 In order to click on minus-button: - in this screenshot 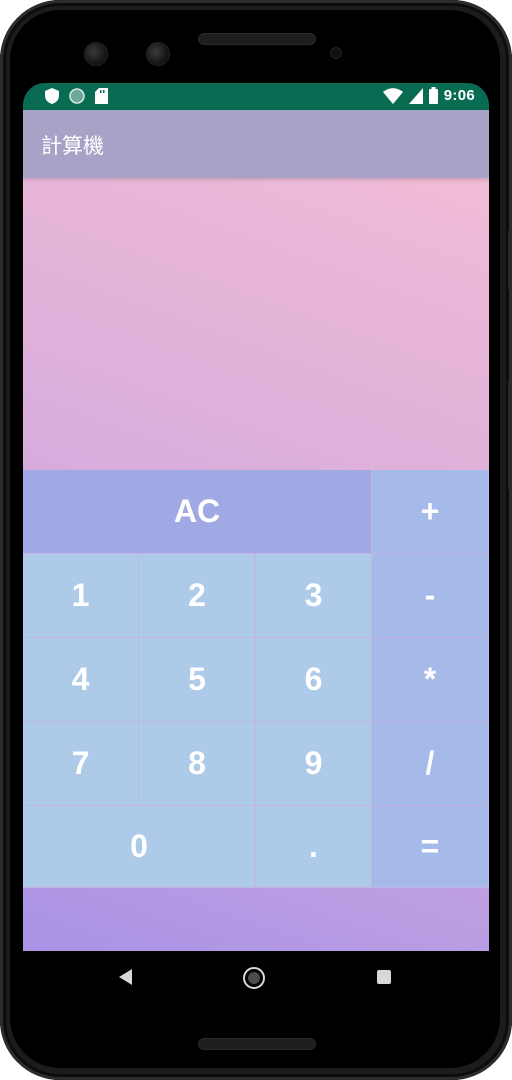, I will do `click(430, 596)`.